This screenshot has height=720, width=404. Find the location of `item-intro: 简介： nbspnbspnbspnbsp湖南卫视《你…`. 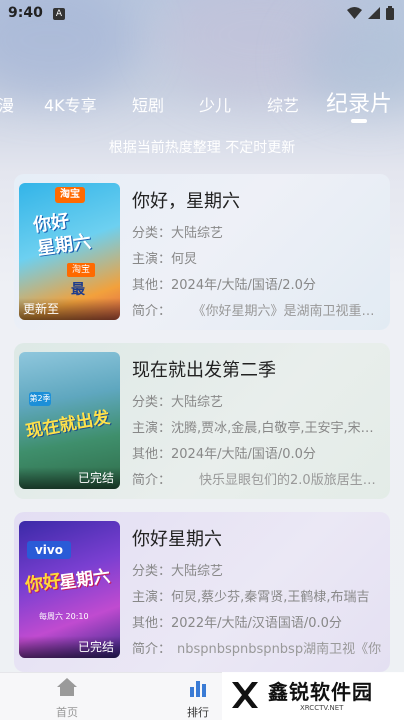

item-intro: 简介： nbspnbspnbspnbsp湖南卫视《你… is located at coordinates (257, 647).